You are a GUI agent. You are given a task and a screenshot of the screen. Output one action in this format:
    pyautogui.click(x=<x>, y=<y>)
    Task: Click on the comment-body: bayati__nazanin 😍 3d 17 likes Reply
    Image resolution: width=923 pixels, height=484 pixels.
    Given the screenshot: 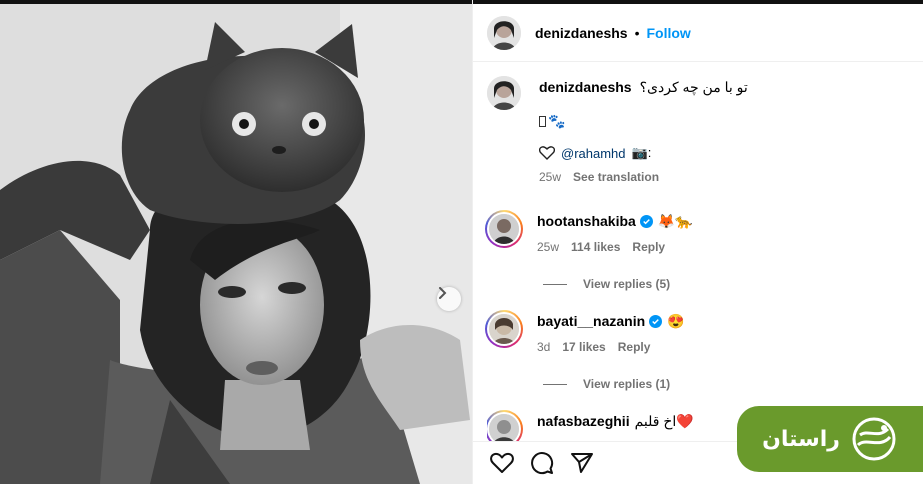 What is the action you would take?
    pyautogui.click(x=727, y=332)
    